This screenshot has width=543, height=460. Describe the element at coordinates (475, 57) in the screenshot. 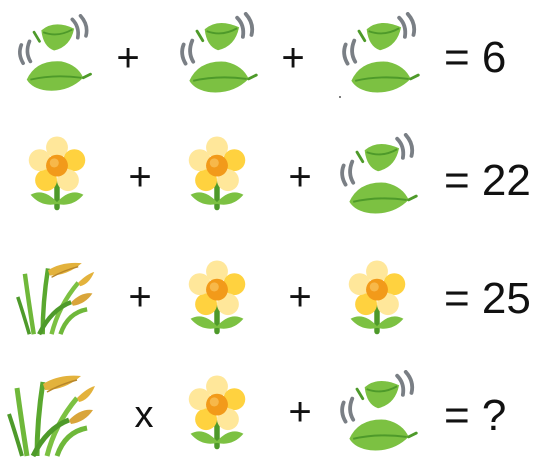

I see `equation-result: = 6` at that location.